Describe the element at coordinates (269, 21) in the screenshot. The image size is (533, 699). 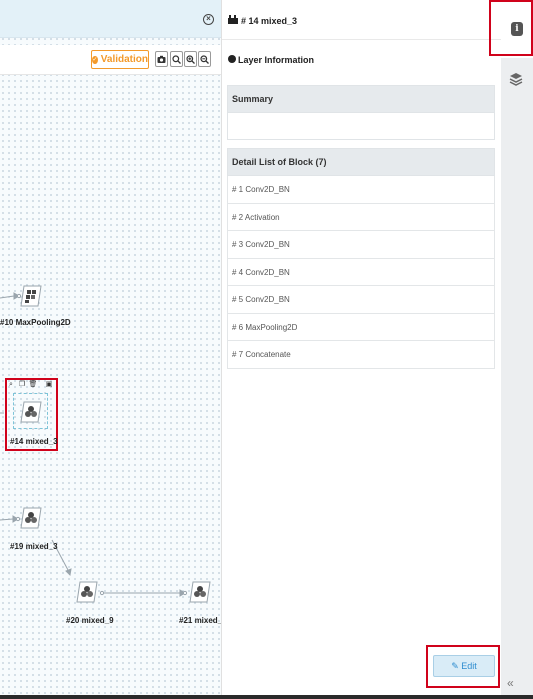
I see `info-title: # 14 mixed_3` at that location.